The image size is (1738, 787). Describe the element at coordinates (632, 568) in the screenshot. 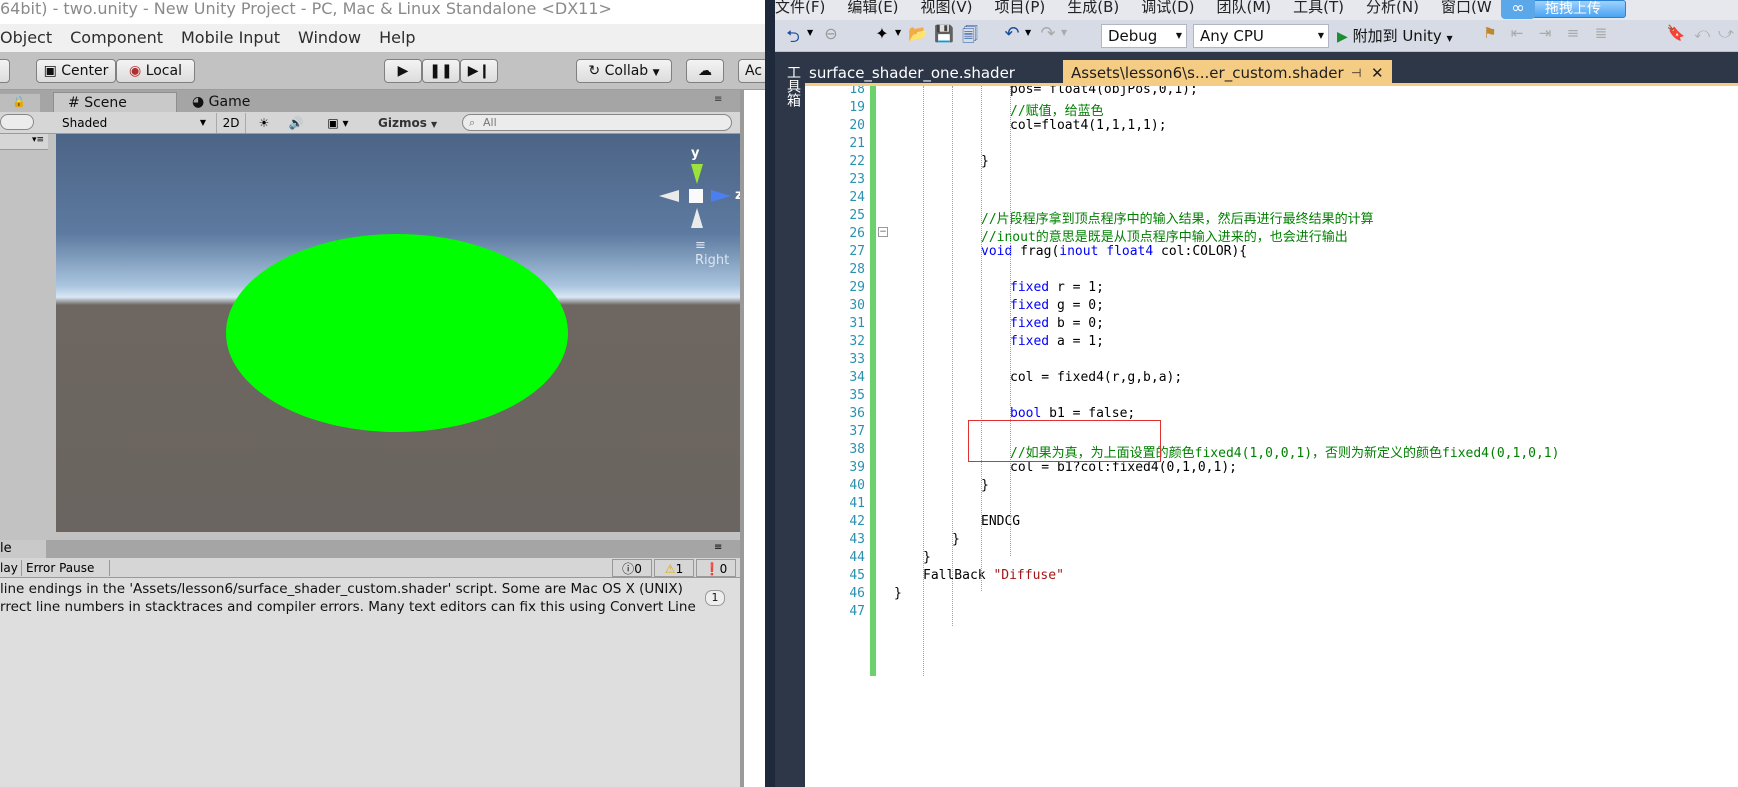

I see `info-filter-button: ⓘ0` at that location.